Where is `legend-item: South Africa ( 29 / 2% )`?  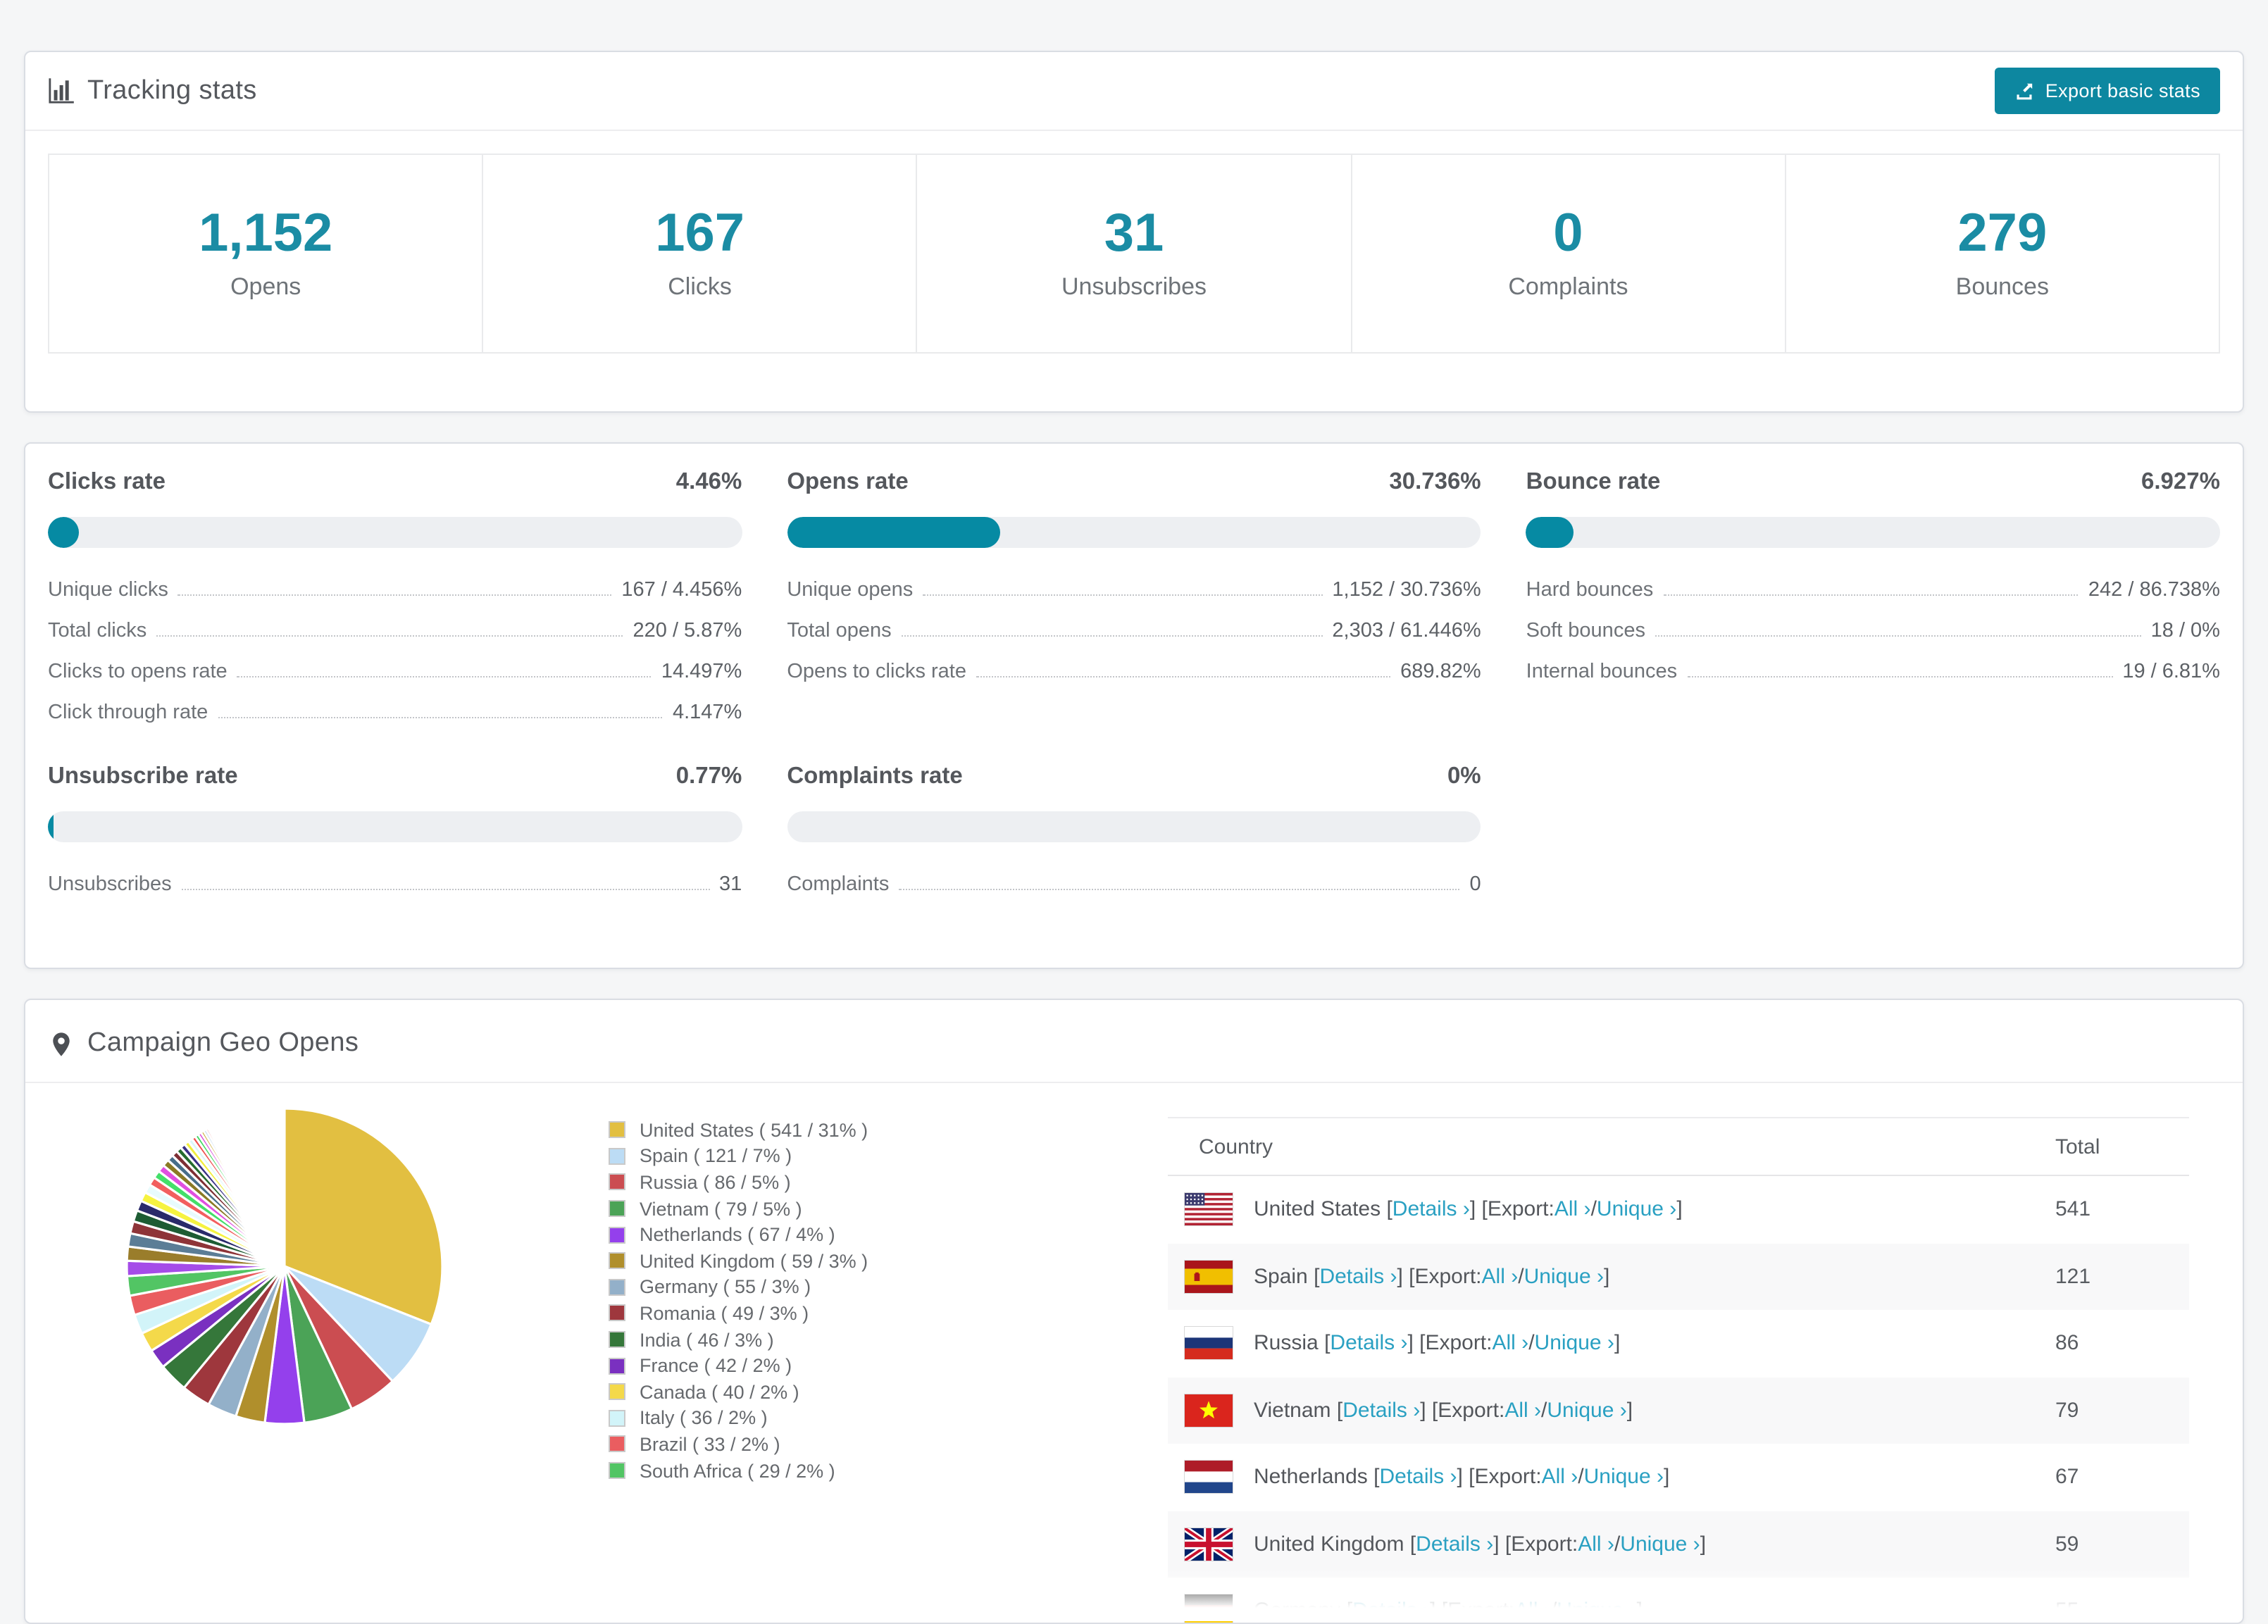 legend-item: South Africa ( 29 / 2% ) is located at coordinates (739, 1470).